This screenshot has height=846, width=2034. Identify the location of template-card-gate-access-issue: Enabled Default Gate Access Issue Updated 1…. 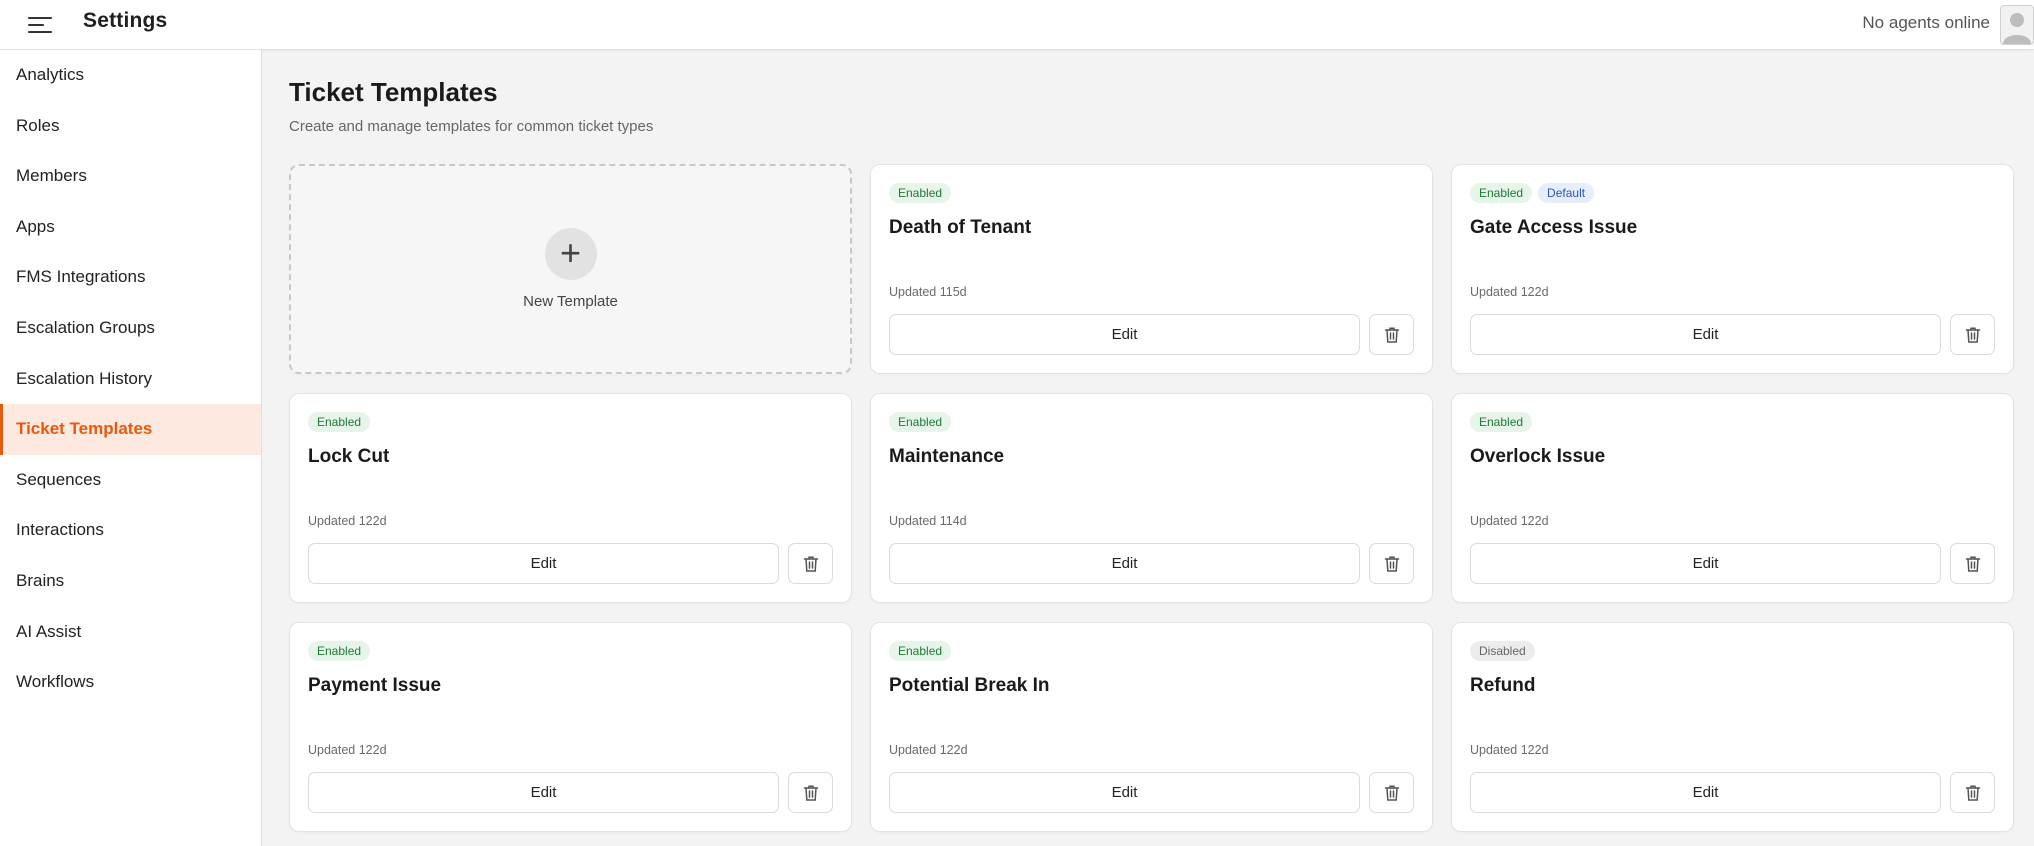
(1732, 269).